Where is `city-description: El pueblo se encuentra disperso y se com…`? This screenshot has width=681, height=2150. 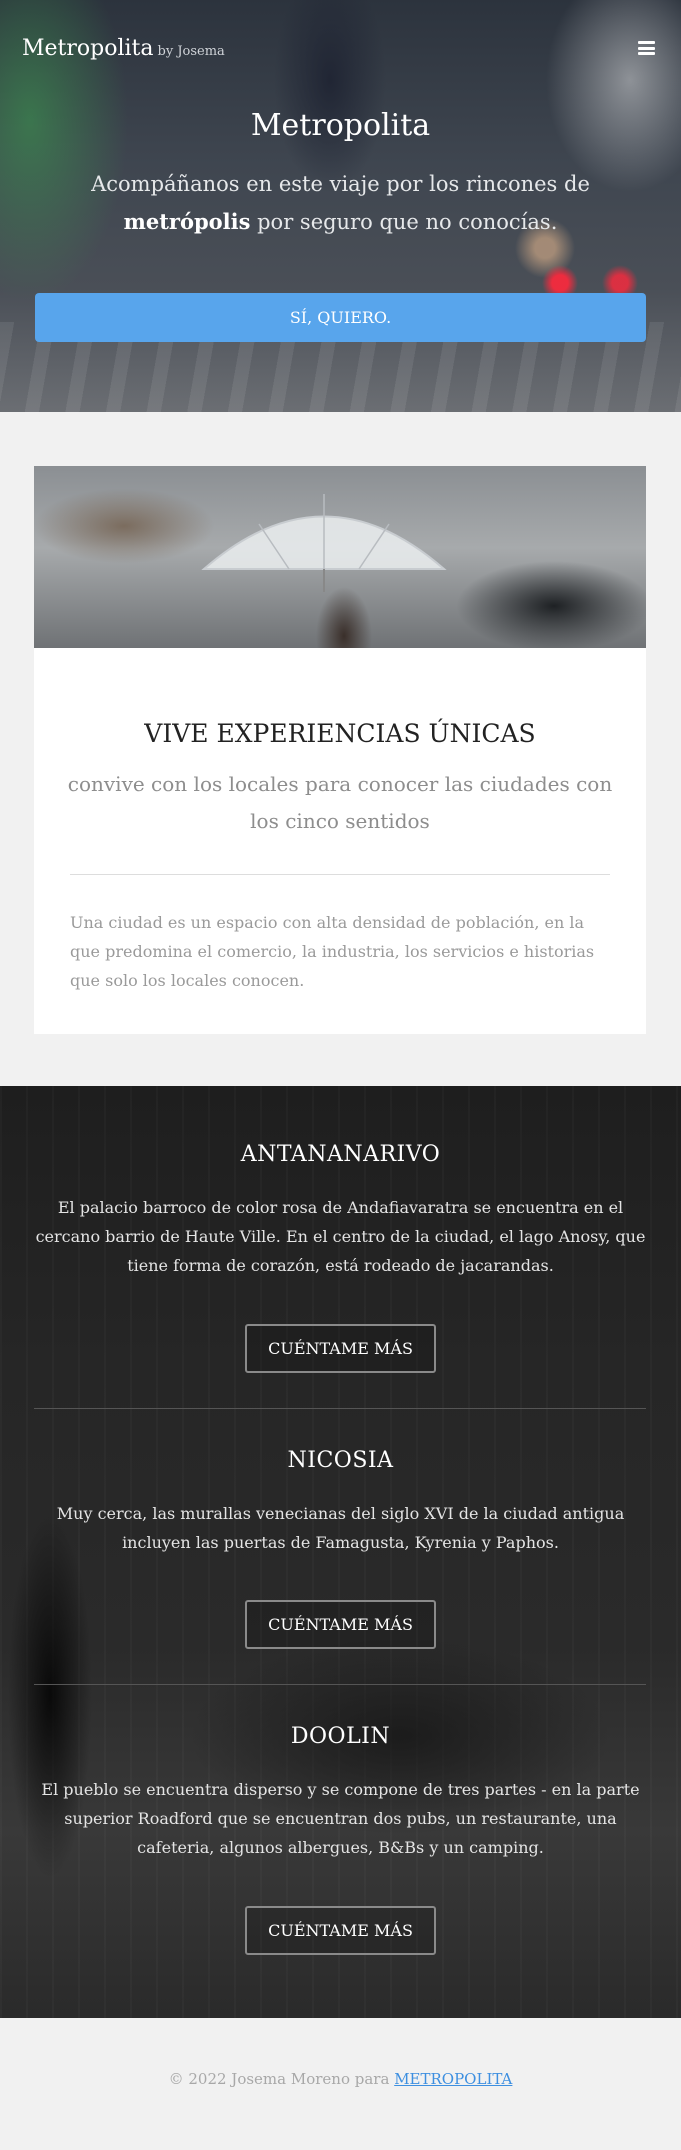 city-description: El pueblo se encuentra disperso y se com… is located at coordinates (340, 1818).